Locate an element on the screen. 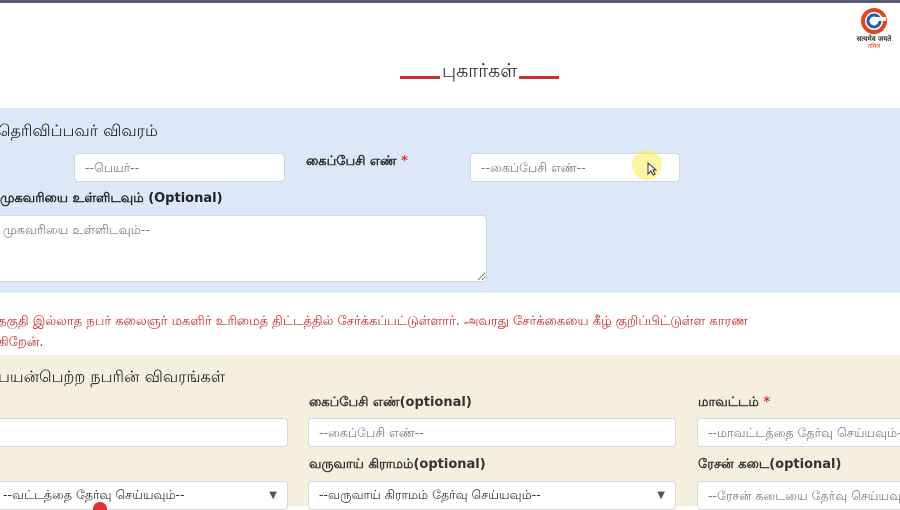 This screenshot has height=510, width=900. mobile-label: கைப்பேசி எண் * is located at coordinates (357, 162).